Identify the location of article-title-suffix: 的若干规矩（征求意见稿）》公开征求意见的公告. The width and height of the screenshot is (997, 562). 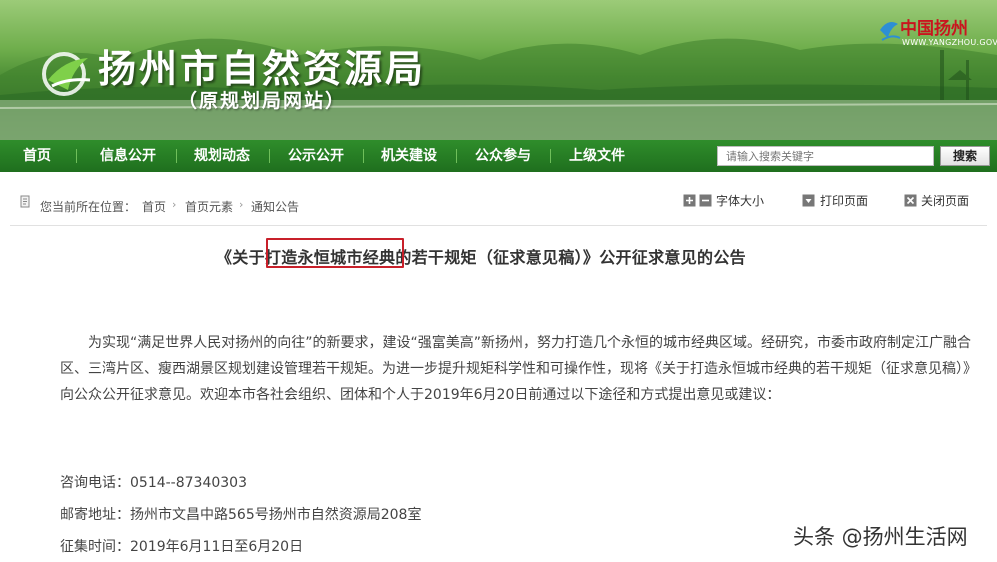
(570, 257).